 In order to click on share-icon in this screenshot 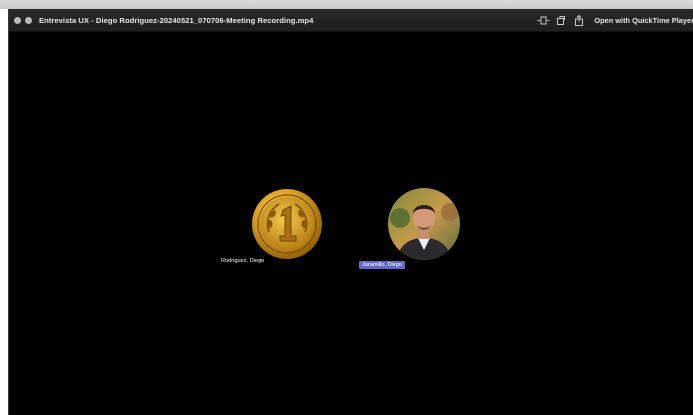, I will do `click(579, 20)`.